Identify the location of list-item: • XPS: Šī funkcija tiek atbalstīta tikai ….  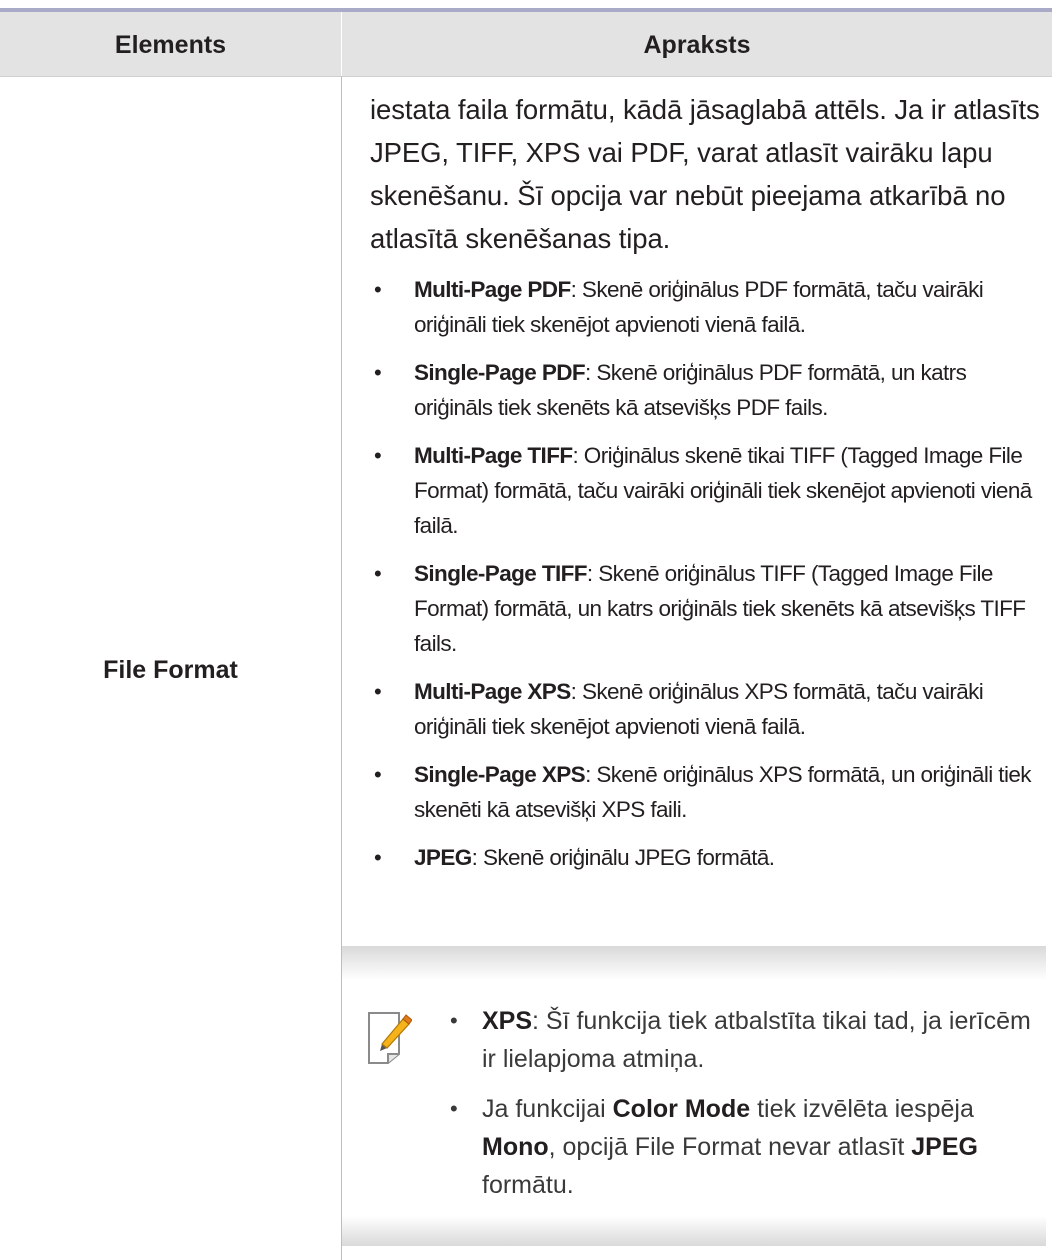
(737, 1040).